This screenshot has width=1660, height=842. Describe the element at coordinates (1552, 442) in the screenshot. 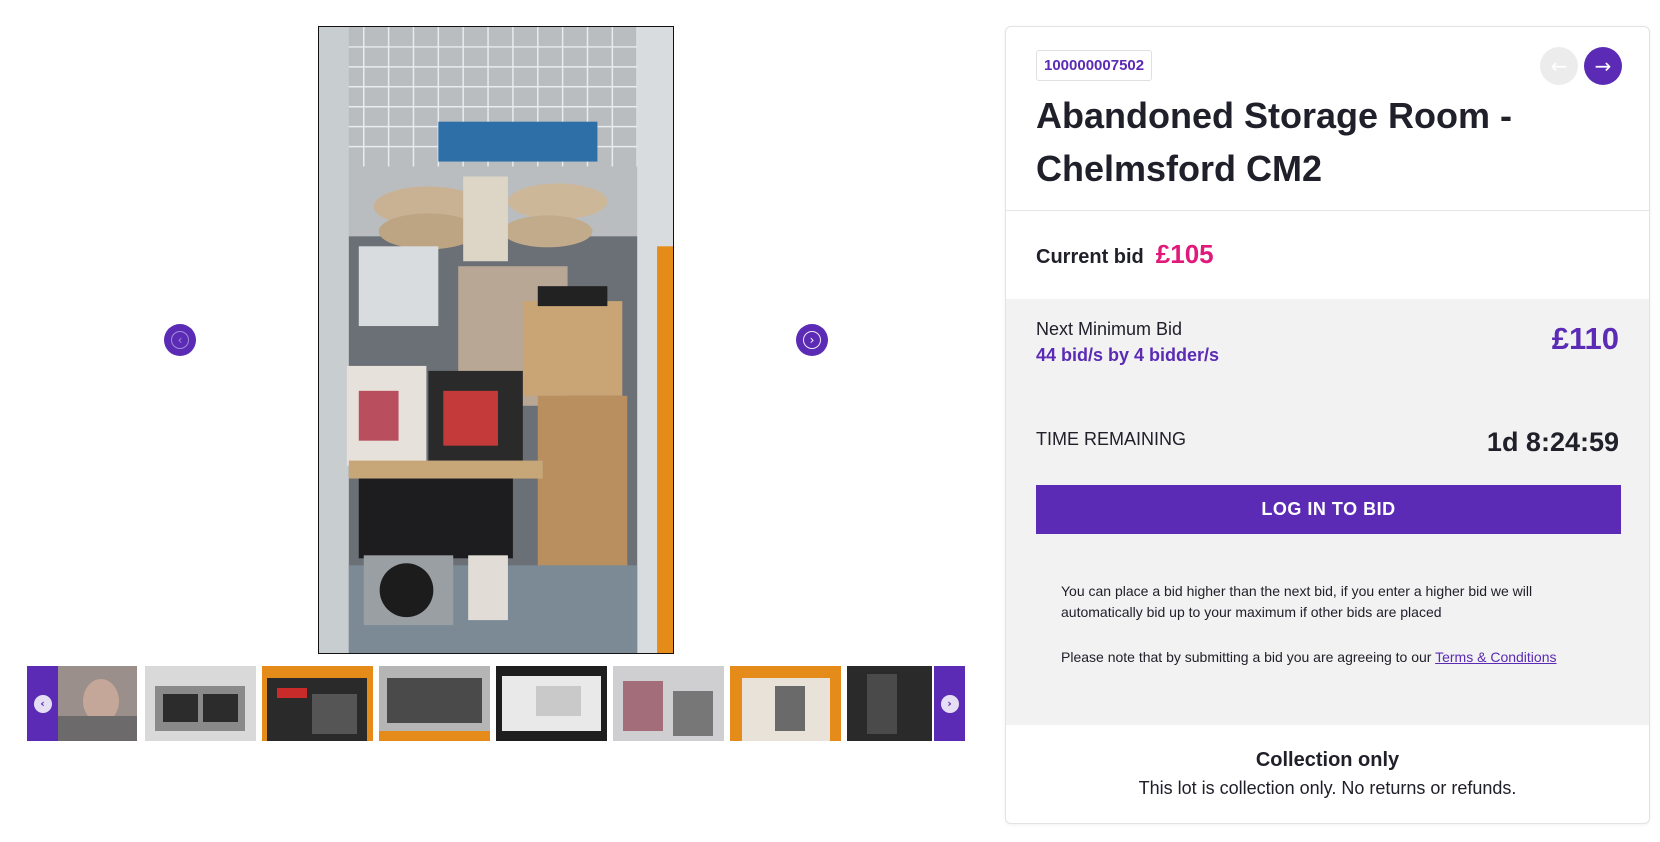

I see `time-remaining-value: 1d 8:24:59` at that location.